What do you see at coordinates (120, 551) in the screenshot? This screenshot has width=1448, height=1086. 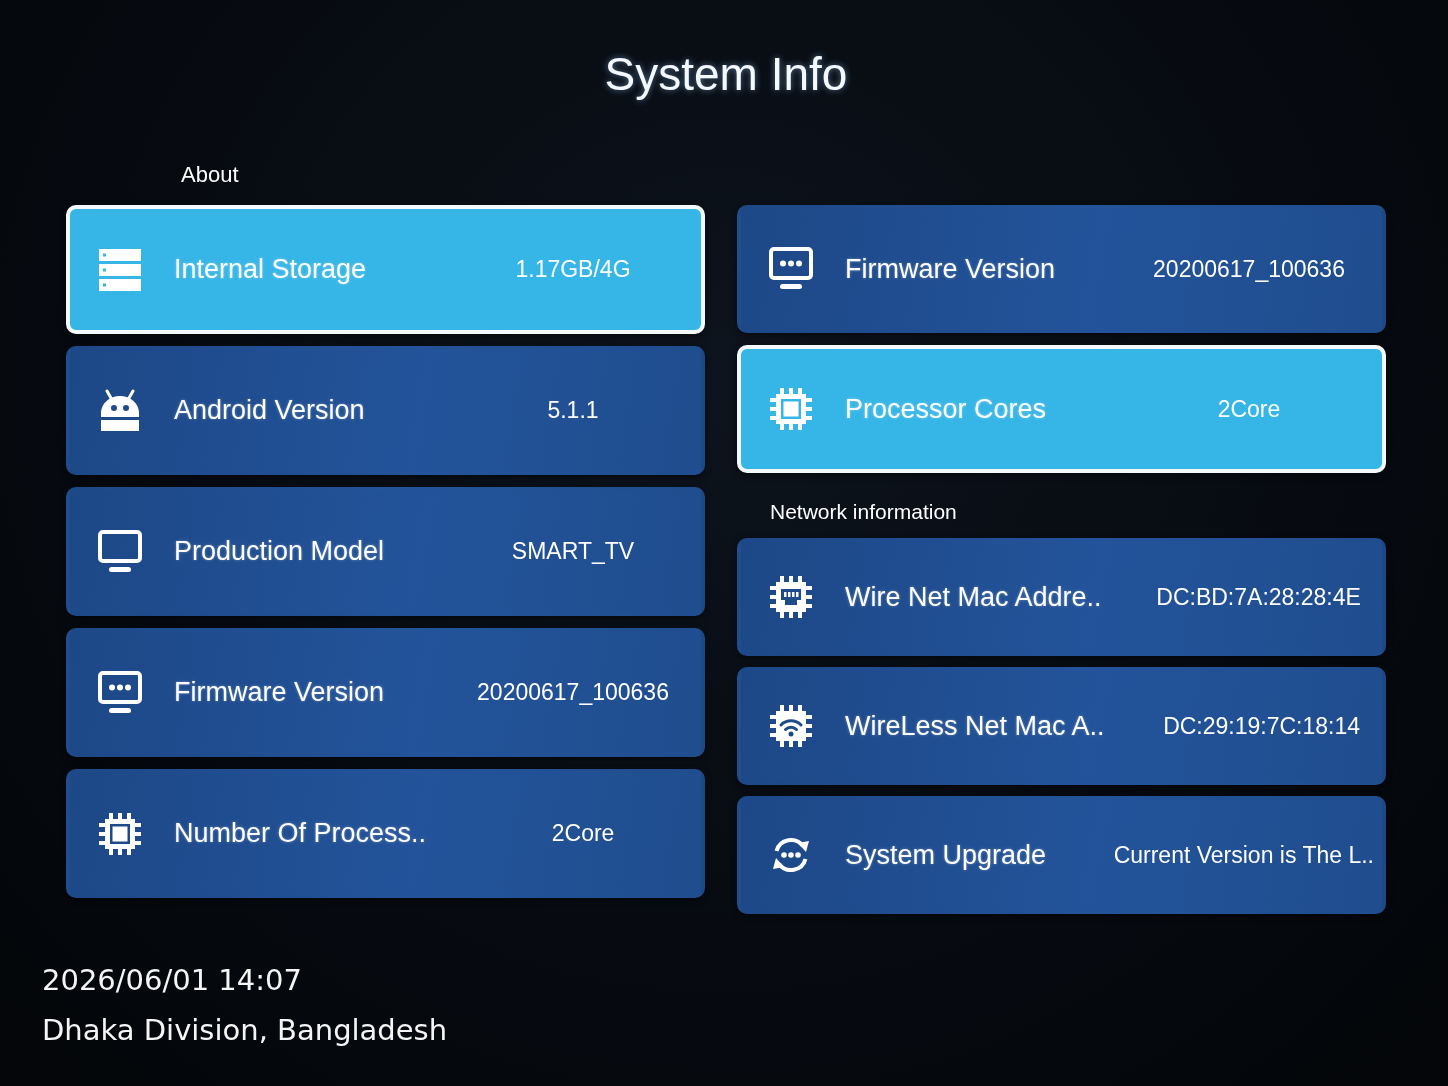 I see `monitor-icon` at bounding box center [120, 551].